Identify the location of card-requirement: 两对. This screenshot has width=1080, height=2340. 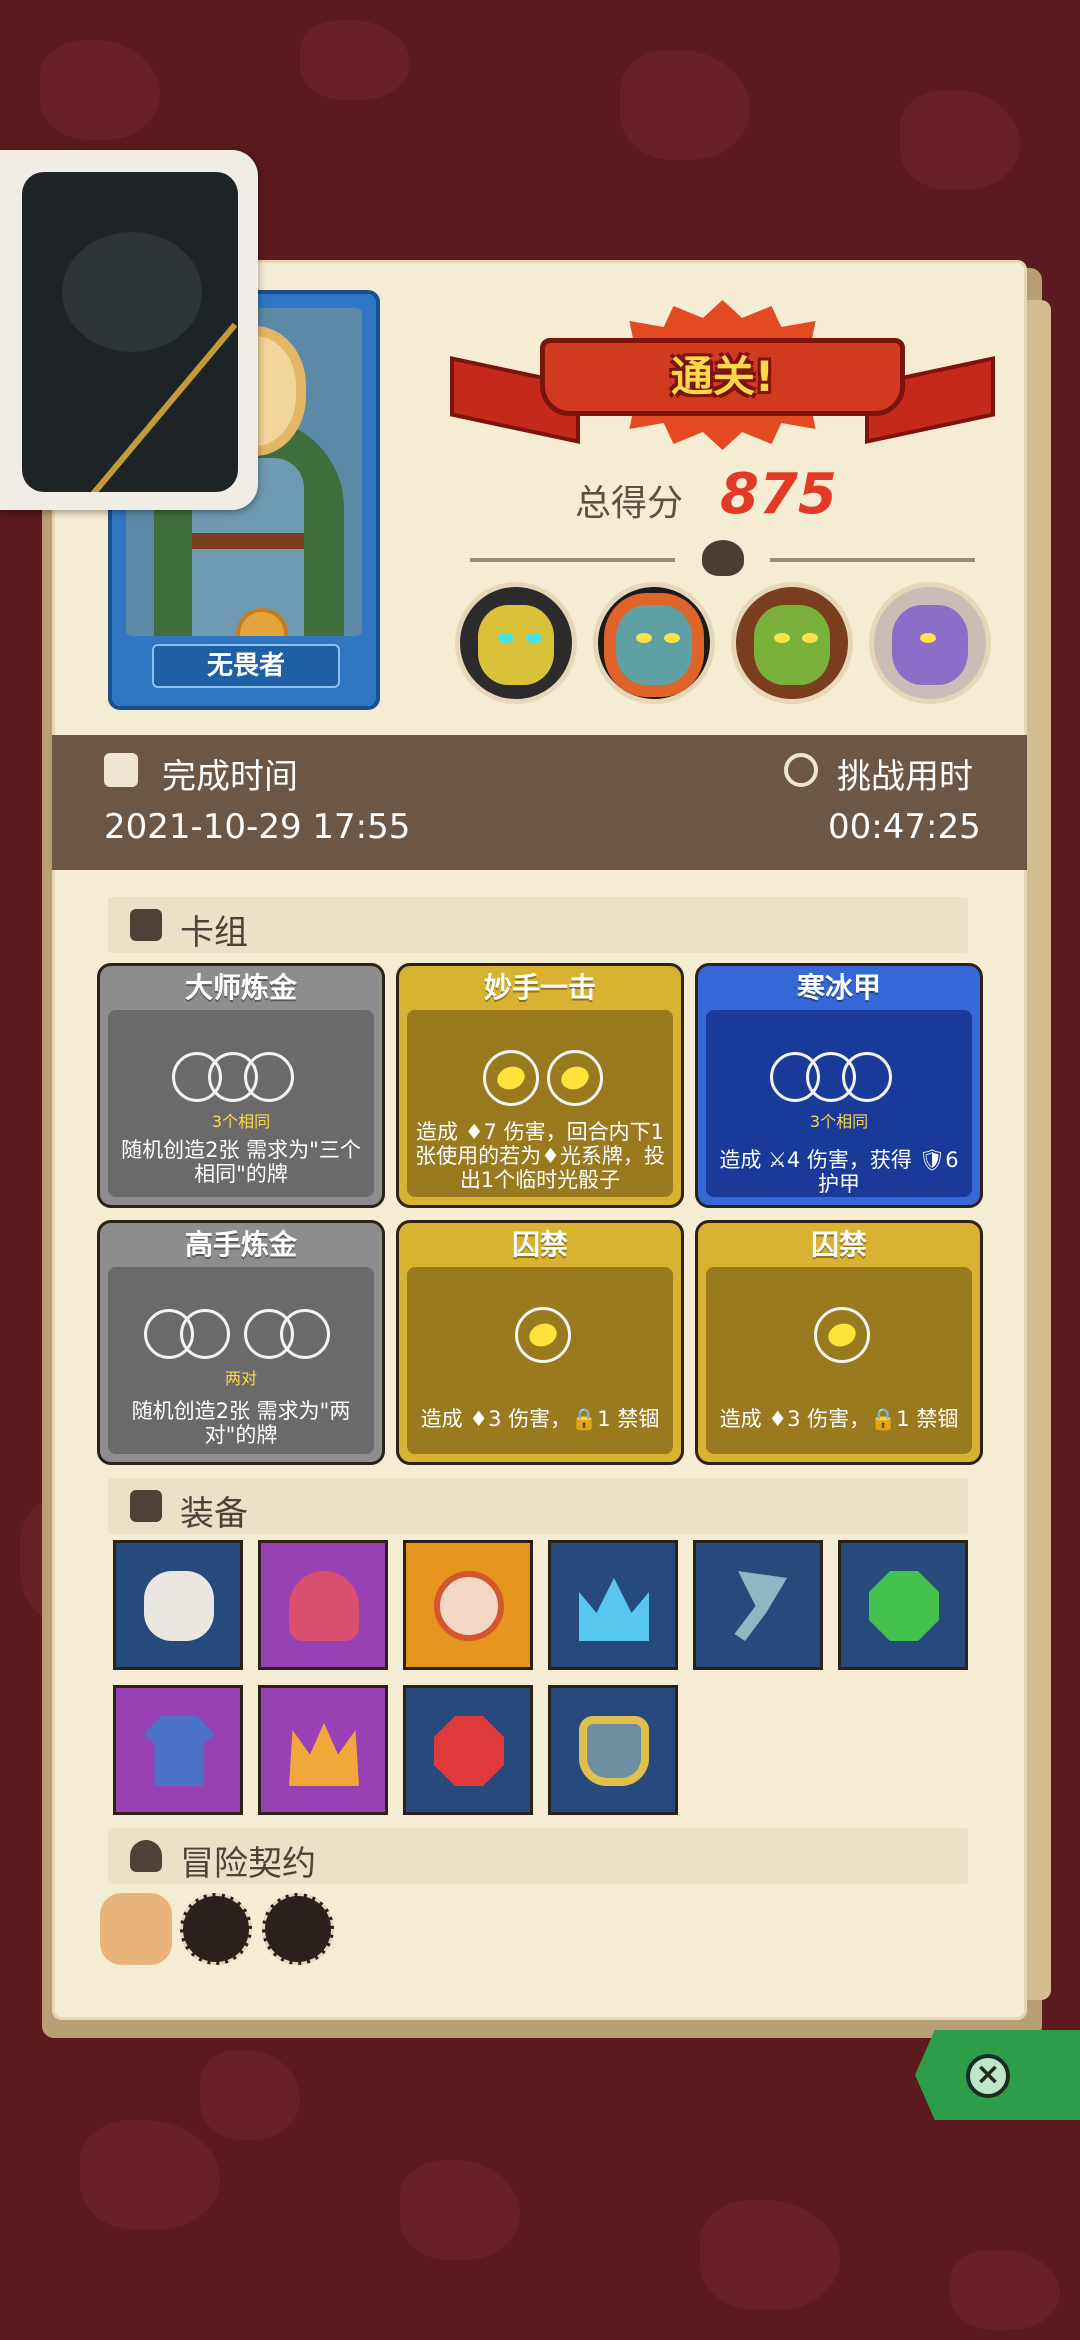
(240, 1378).